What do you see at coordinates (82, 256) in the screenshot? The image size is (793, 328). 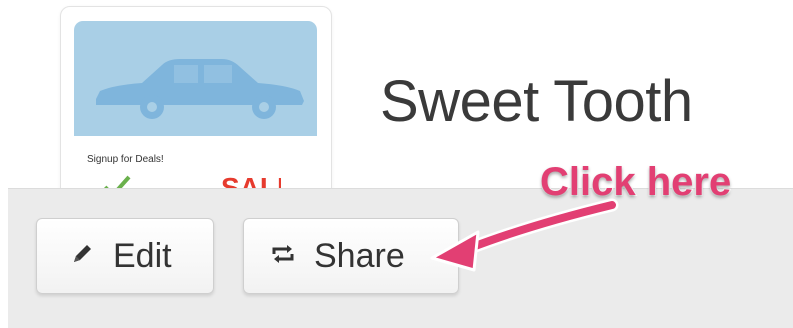 I see `pencil-icon` at bounding box center [82, 256].